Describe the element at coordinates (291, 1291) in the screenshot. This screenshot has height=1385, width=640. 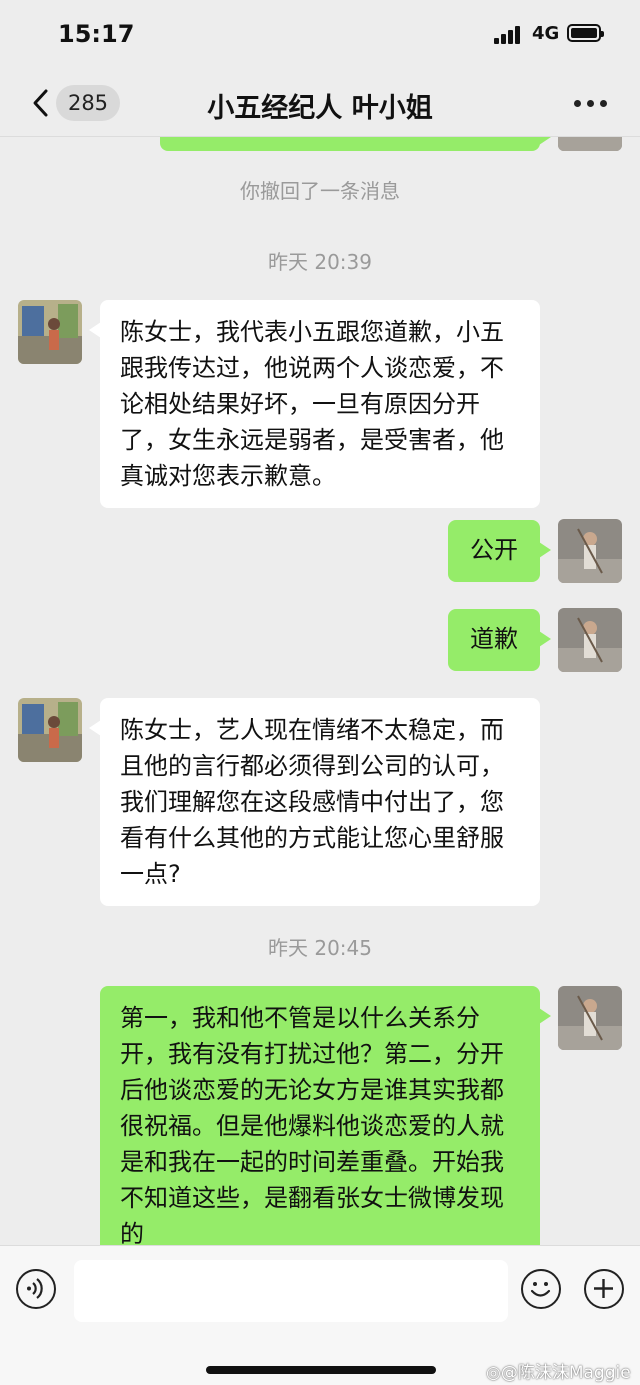
I see `message-input` at that location.